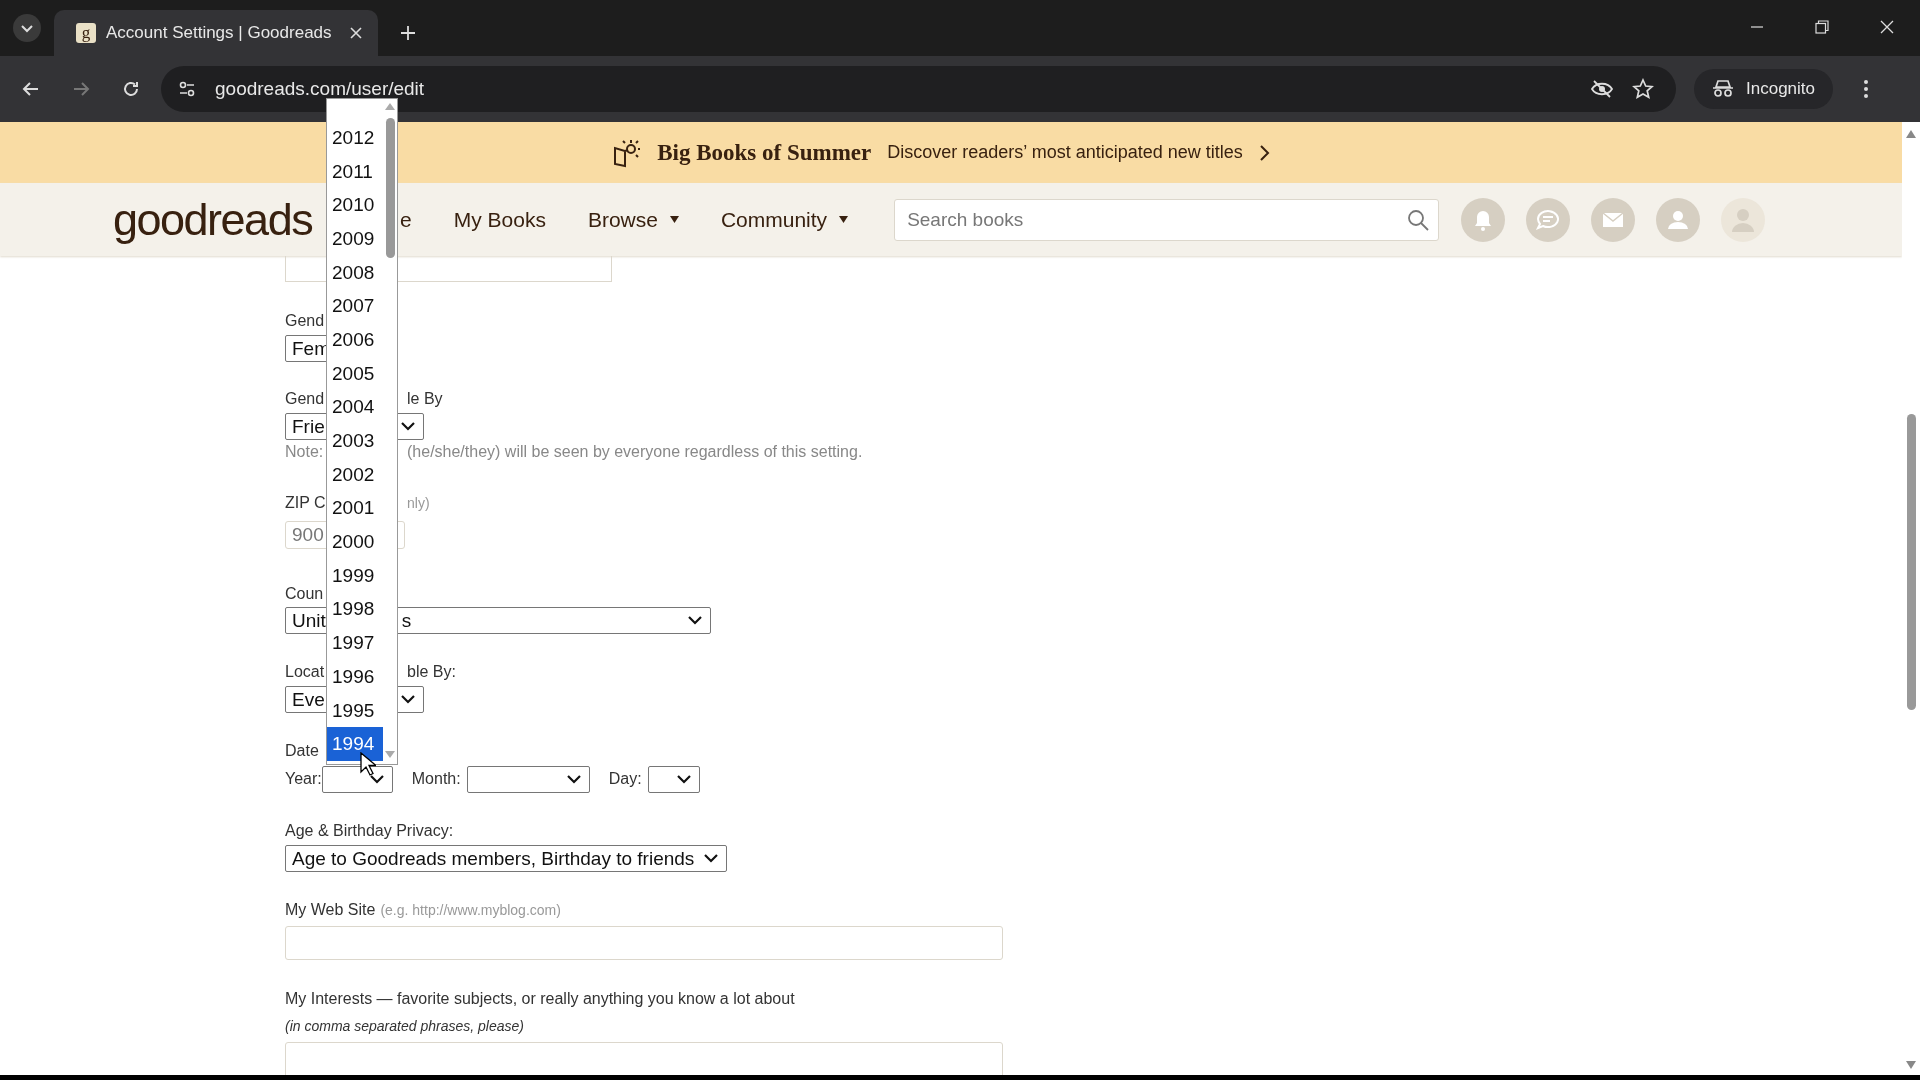 Image resolution: width=1920 pixels, height=1080 pixels. Describe the element at coordinates (431, 672) in the screenshot. I see `field-label: ble By:` at that location.